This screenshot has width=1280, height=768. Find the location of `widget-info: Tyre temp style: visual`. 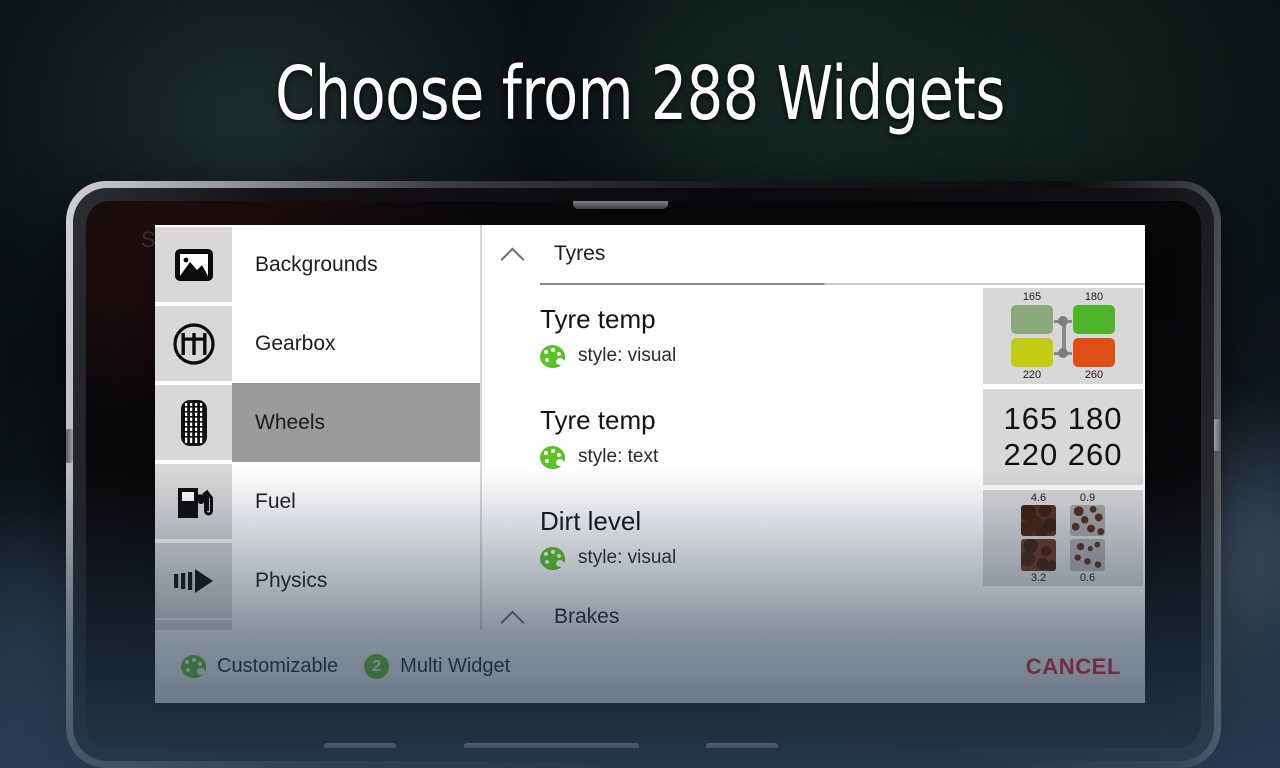

widget-info: Tyre temp style: visual is located at coordinates (761, 336).